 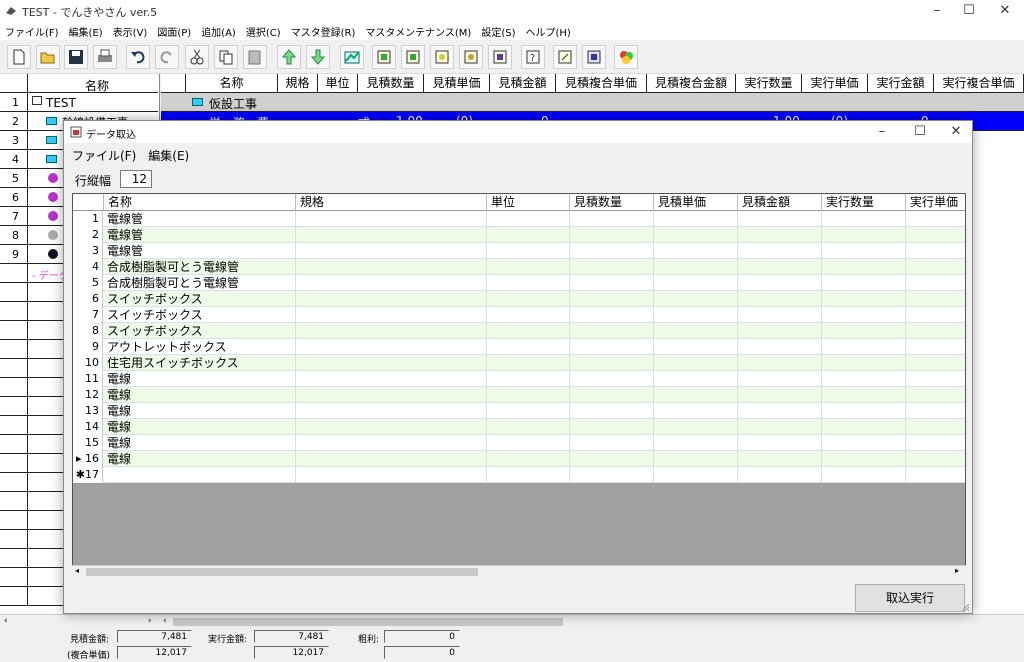 I want to click on scroll-right-icon: ▸, so click(x=957, y=570).